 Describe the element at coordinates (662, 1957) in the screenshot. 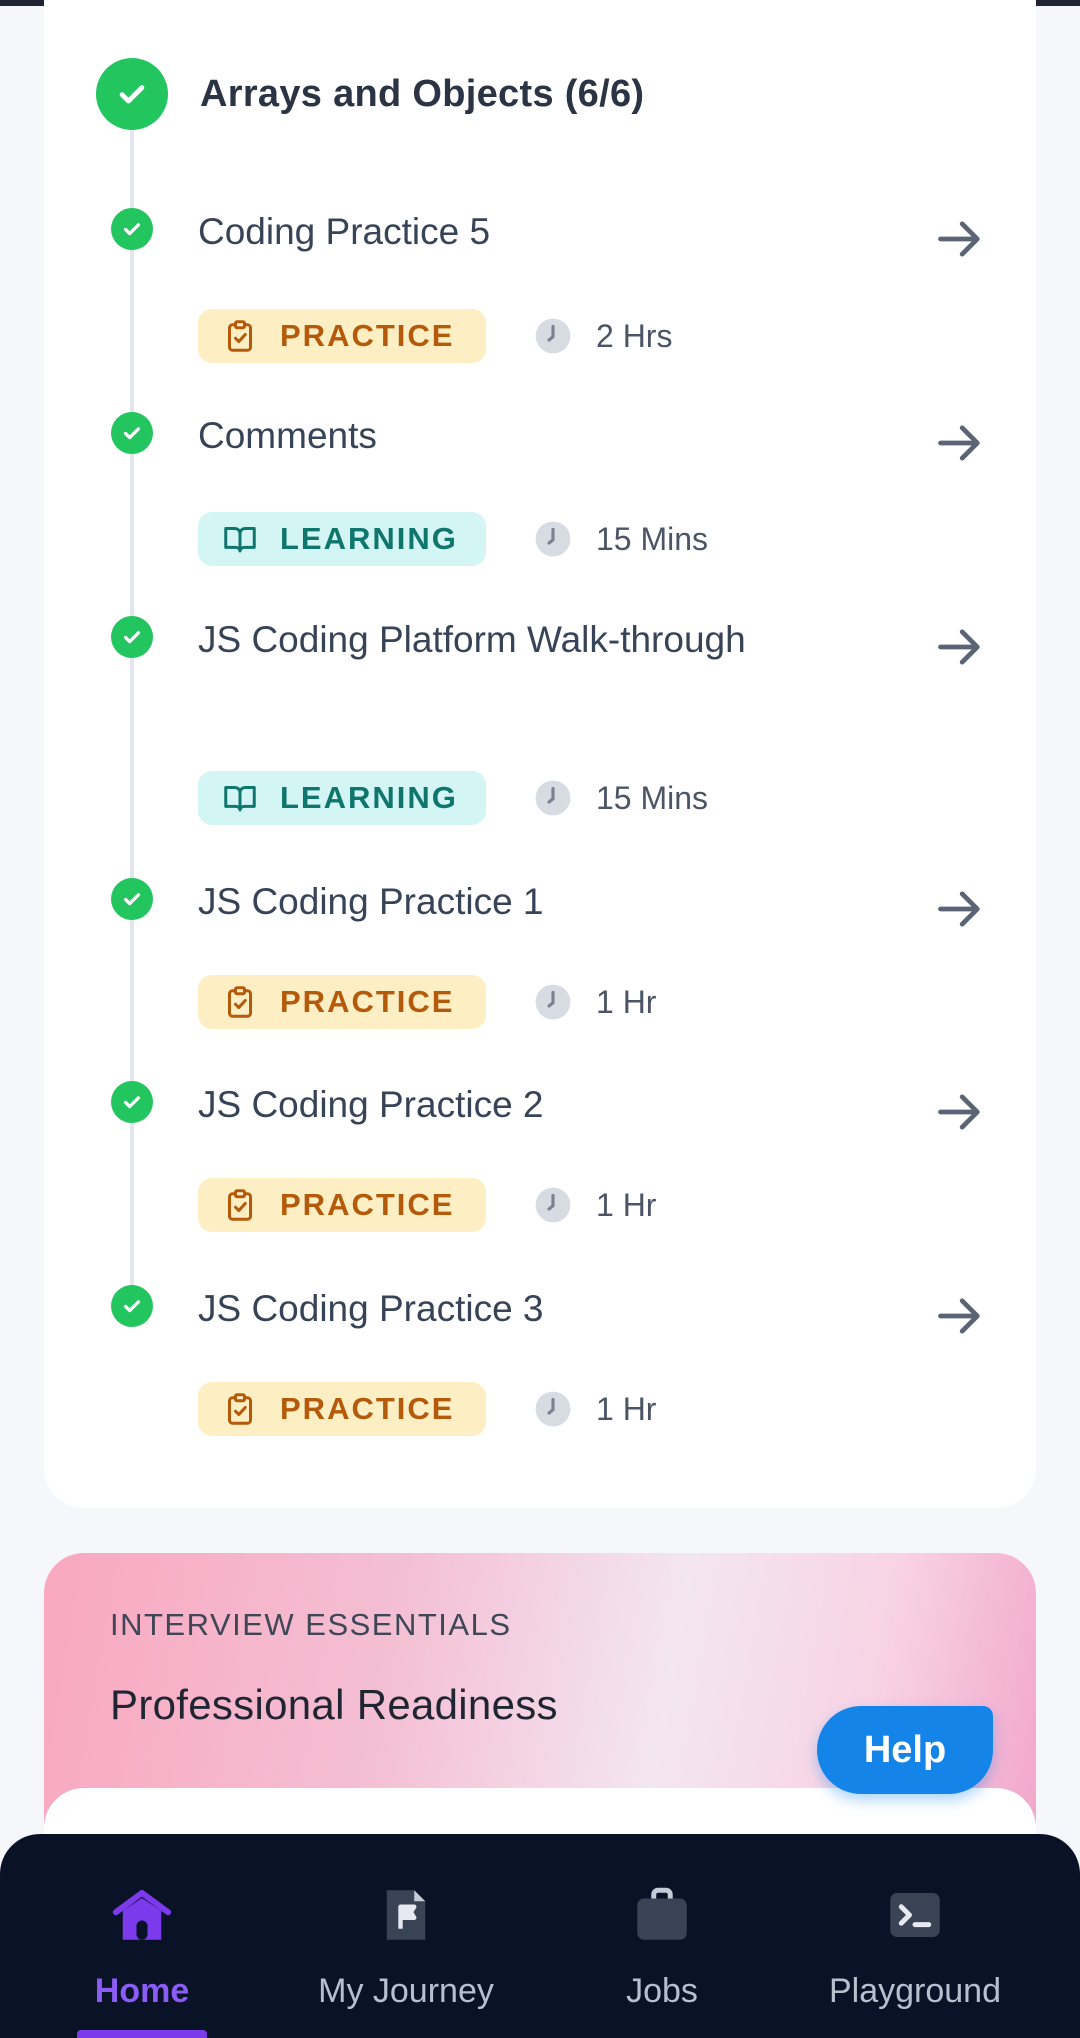

I see `nav-jobs: Jobs` at that location.